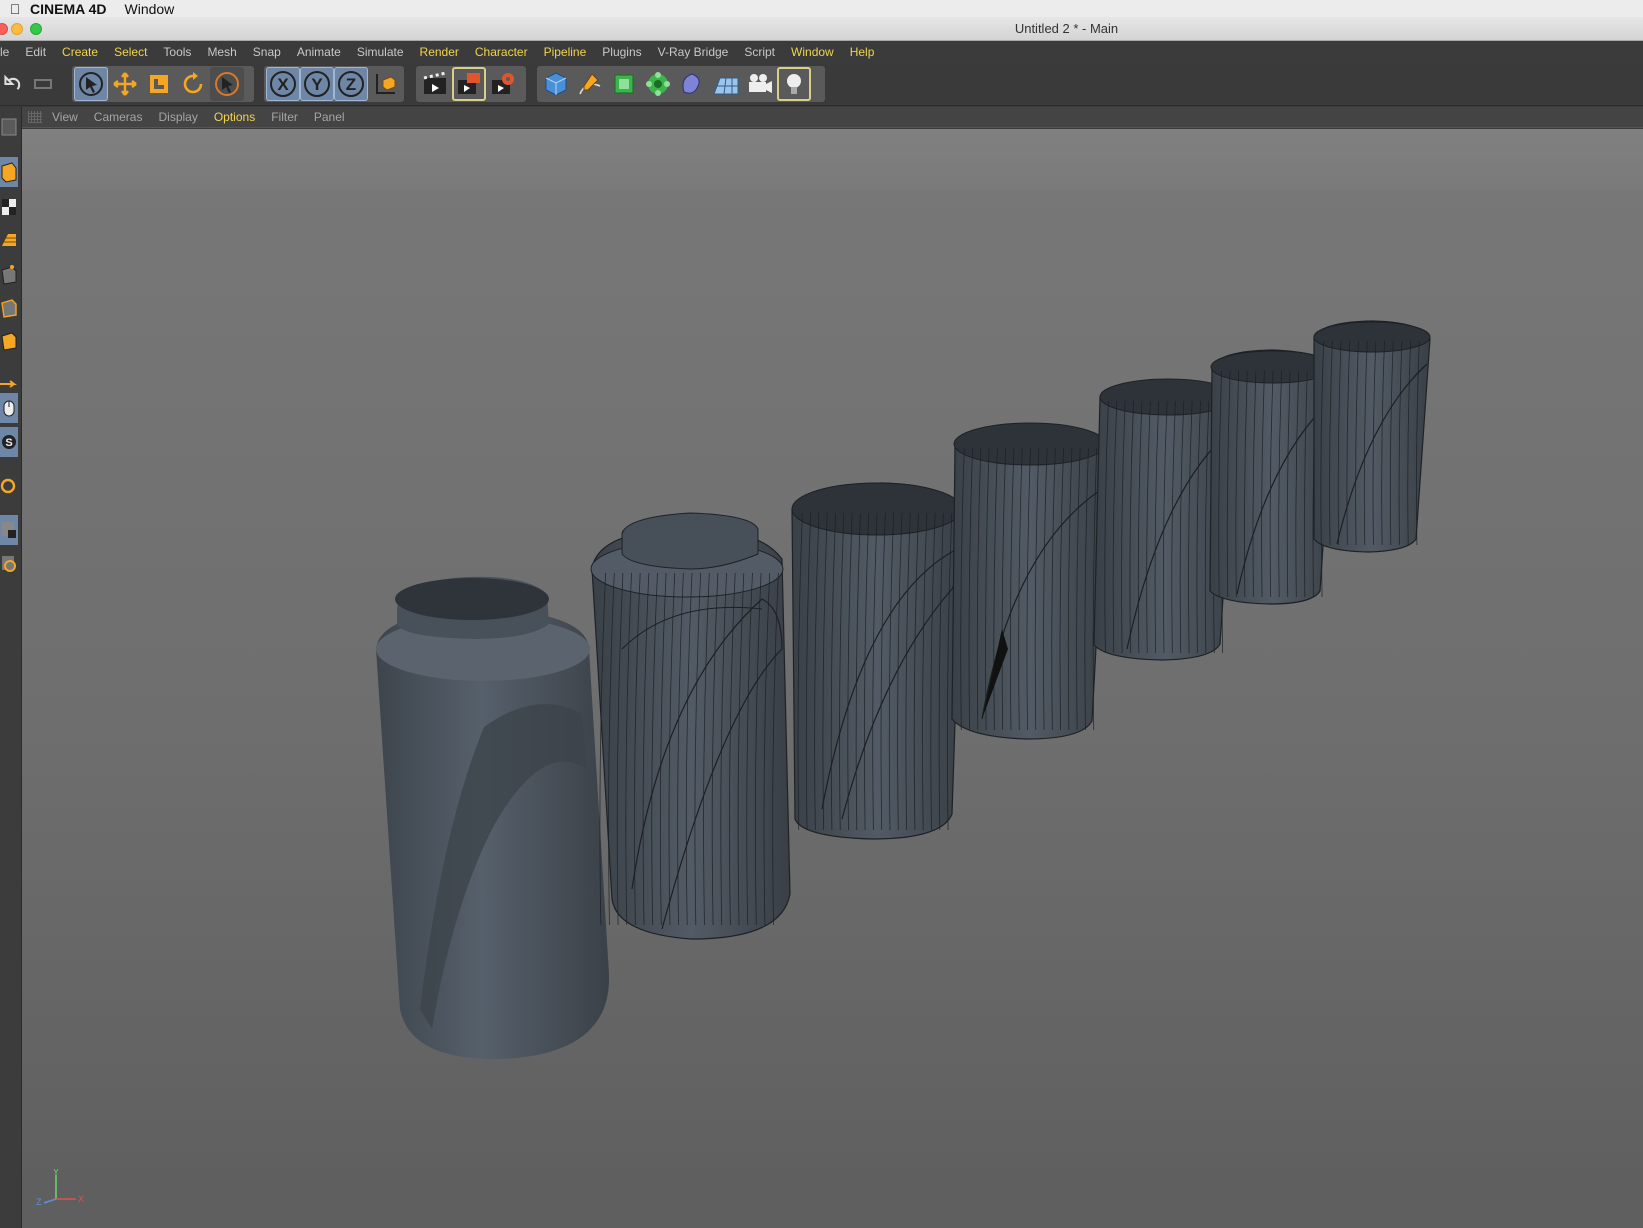  I want to click on minimize-window-button, so click(17, 29).